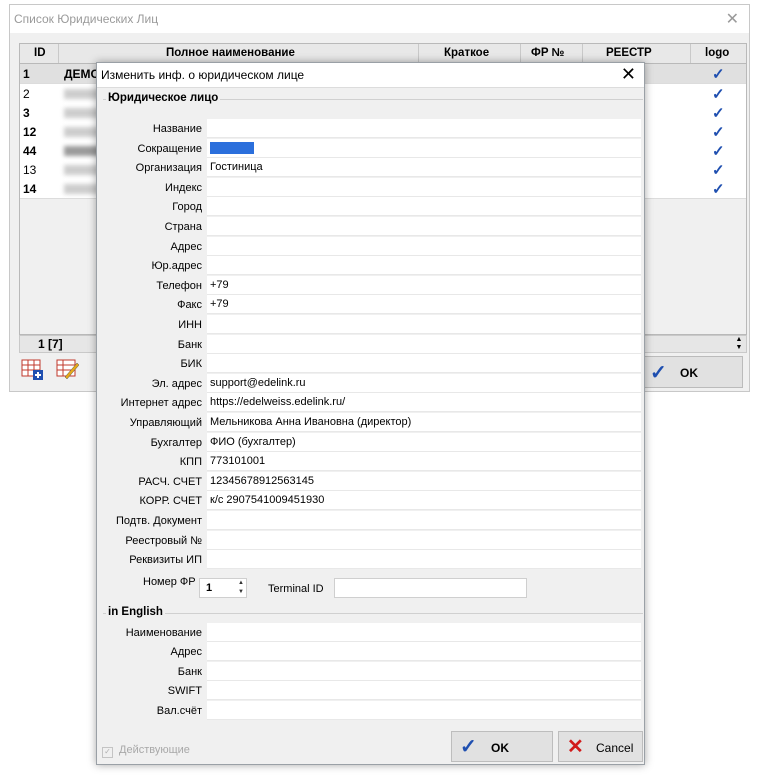  What do you see at coordinates (183, 187) in the screenshot?
I see `field-label: Индекс` at bounding box center [183, 187].